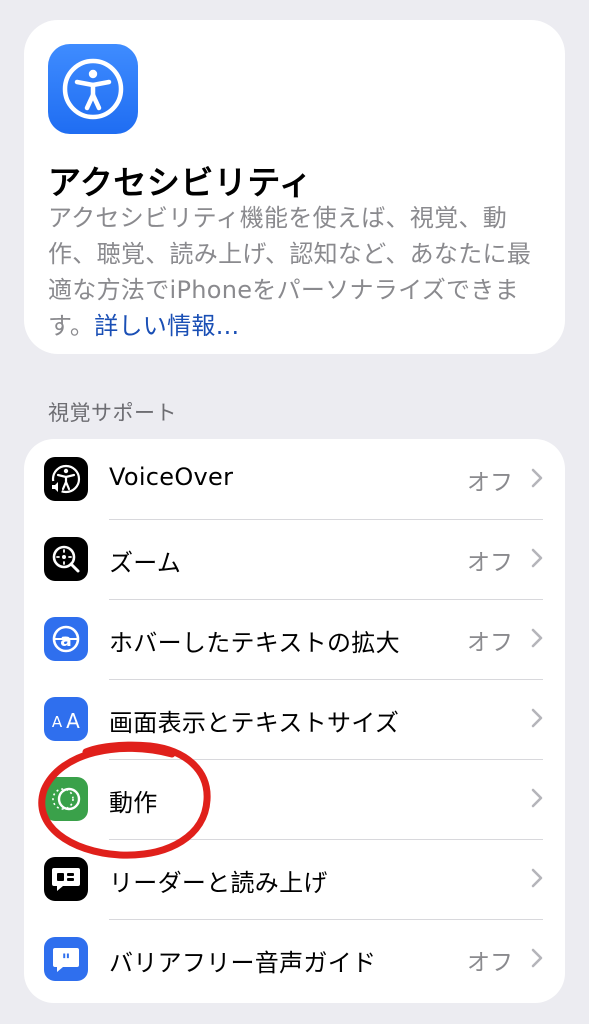 The image size is (589, 1024). What do you see at coordinates (66, 559) in the screenshot?
I see `zoom-icon` at bounding box center [66, 559].